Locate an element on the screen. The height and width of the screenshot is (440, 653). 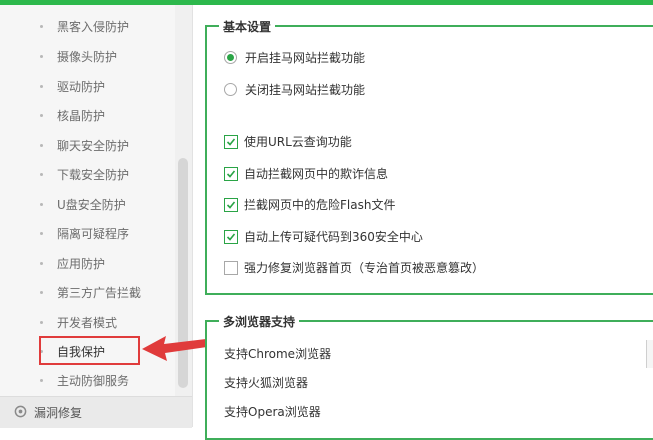
radio-enable-trojan-block: 开启挂马网站拦截功能 is located at coordinates (294, 57).